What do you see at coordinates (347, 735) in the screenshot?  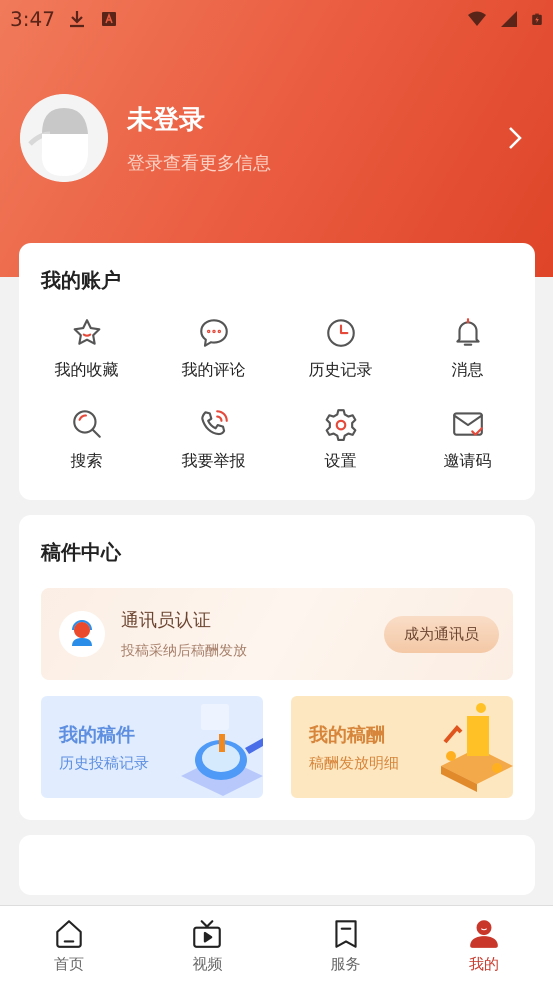 I see `tile-title: 我的稿酬` at bounding box center [347, 735].